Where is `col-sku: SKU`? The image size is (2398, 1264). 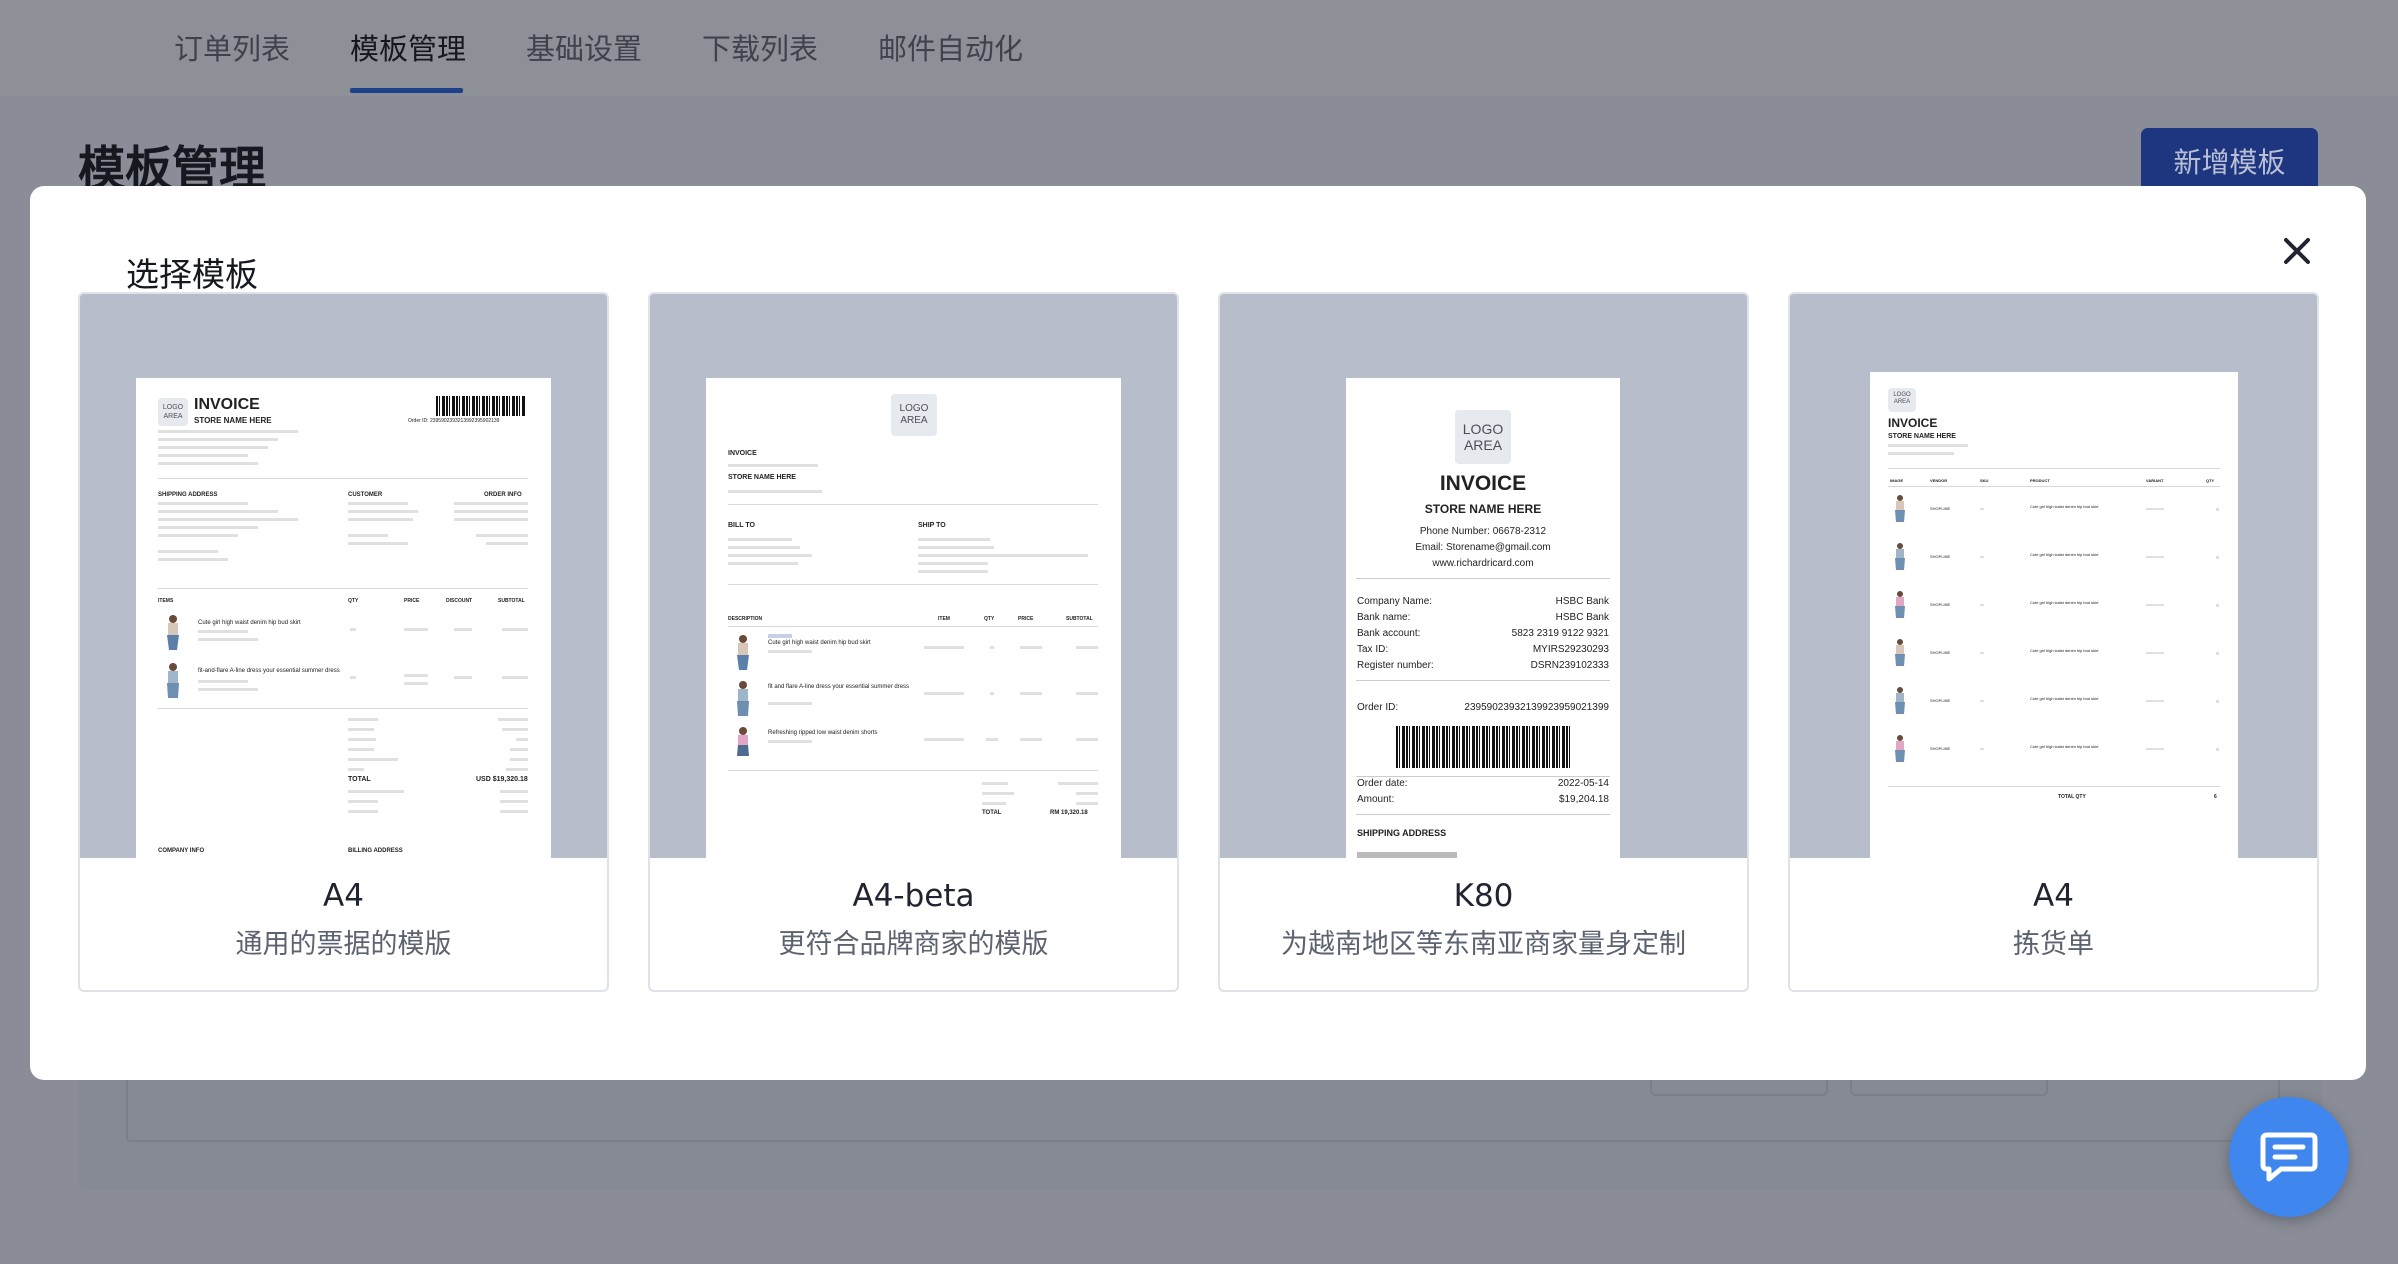
col-sku: SKU is located at coordinates (1984, 480).